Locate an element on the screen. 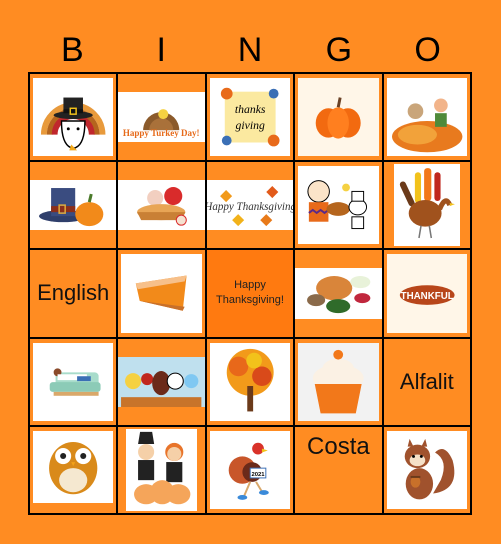  autumn-tree-icon is located at coordinates (250, 381).